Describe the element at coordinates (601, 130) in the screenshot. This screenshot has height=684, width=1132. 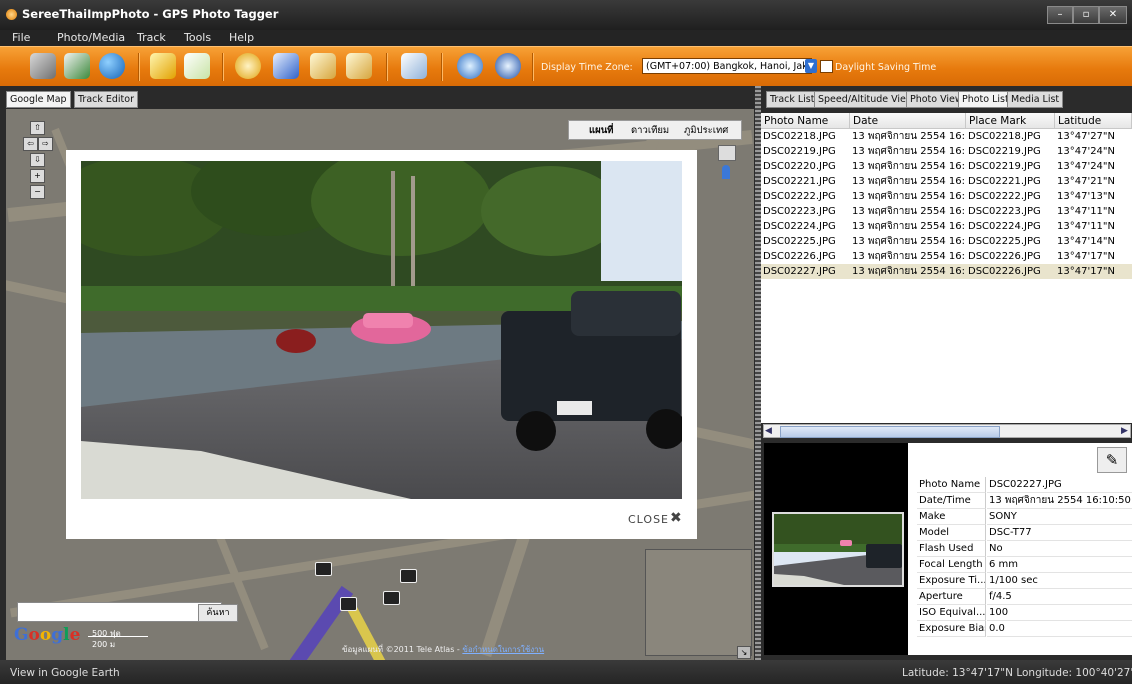
I see `map-type-map: แผนที่` at that location.